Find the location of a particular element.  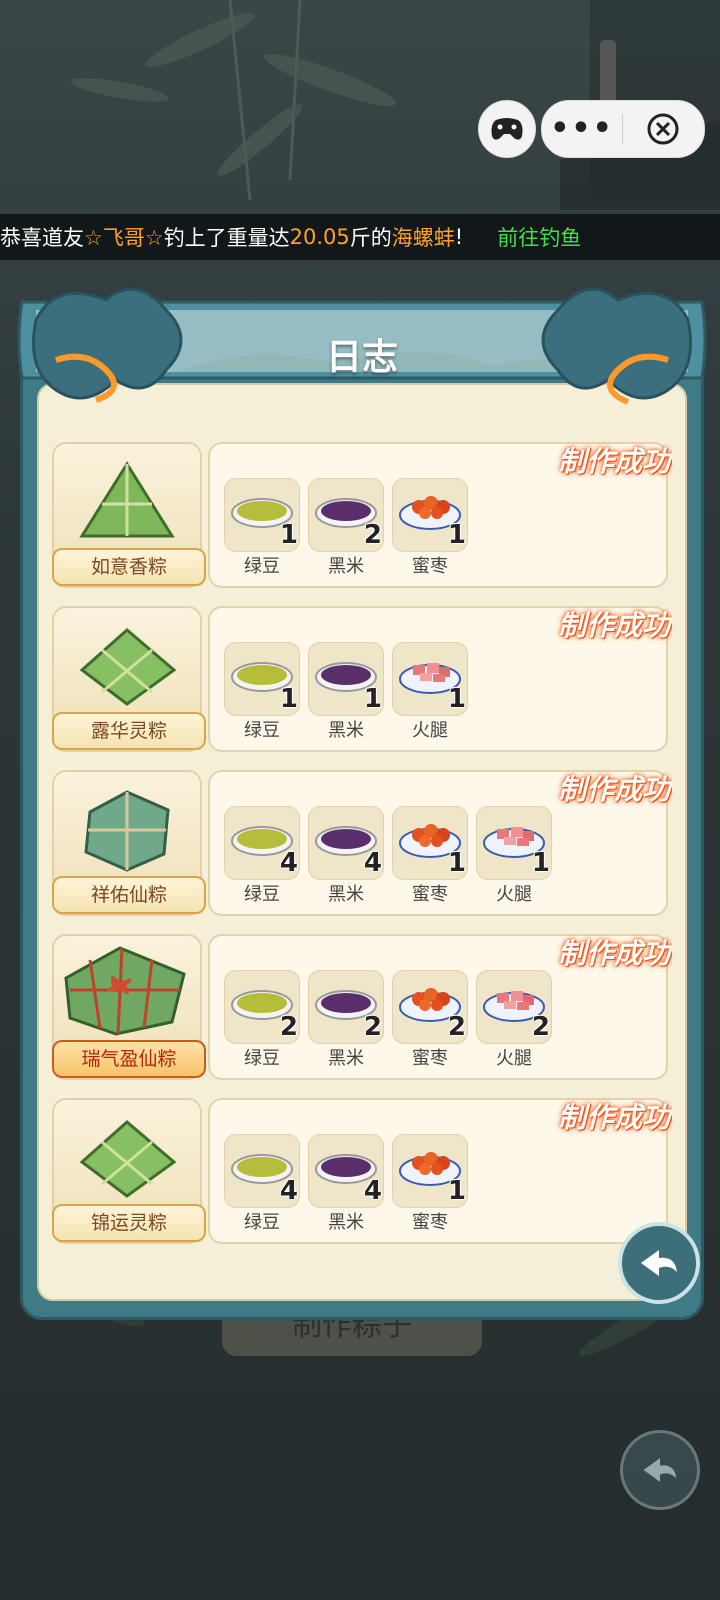

log-entry: 露华灵粽 制作成功 1 绿豆 1 黑米 1 火腿 is located at coordinates (361, 679).